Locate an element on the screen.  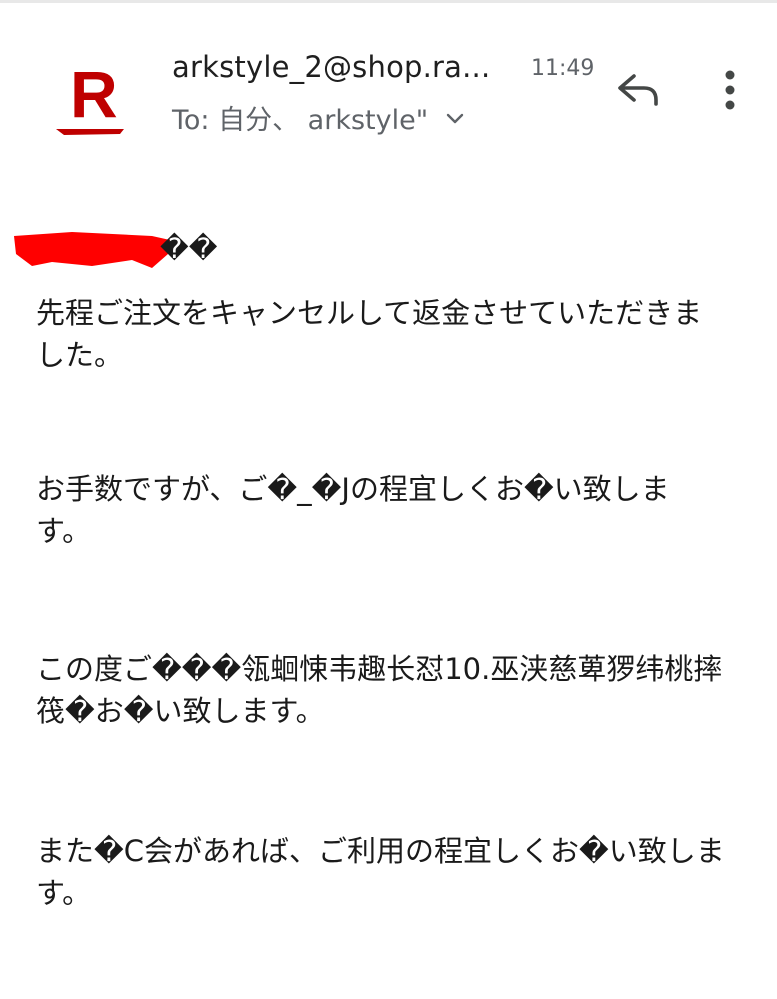
paragraph-3: この度ご���瓴蛔悚韦趣长怼10.巫浃慈萆猡纬桃摔 筏�お�い致します。 is located at coordinates (396, 690).